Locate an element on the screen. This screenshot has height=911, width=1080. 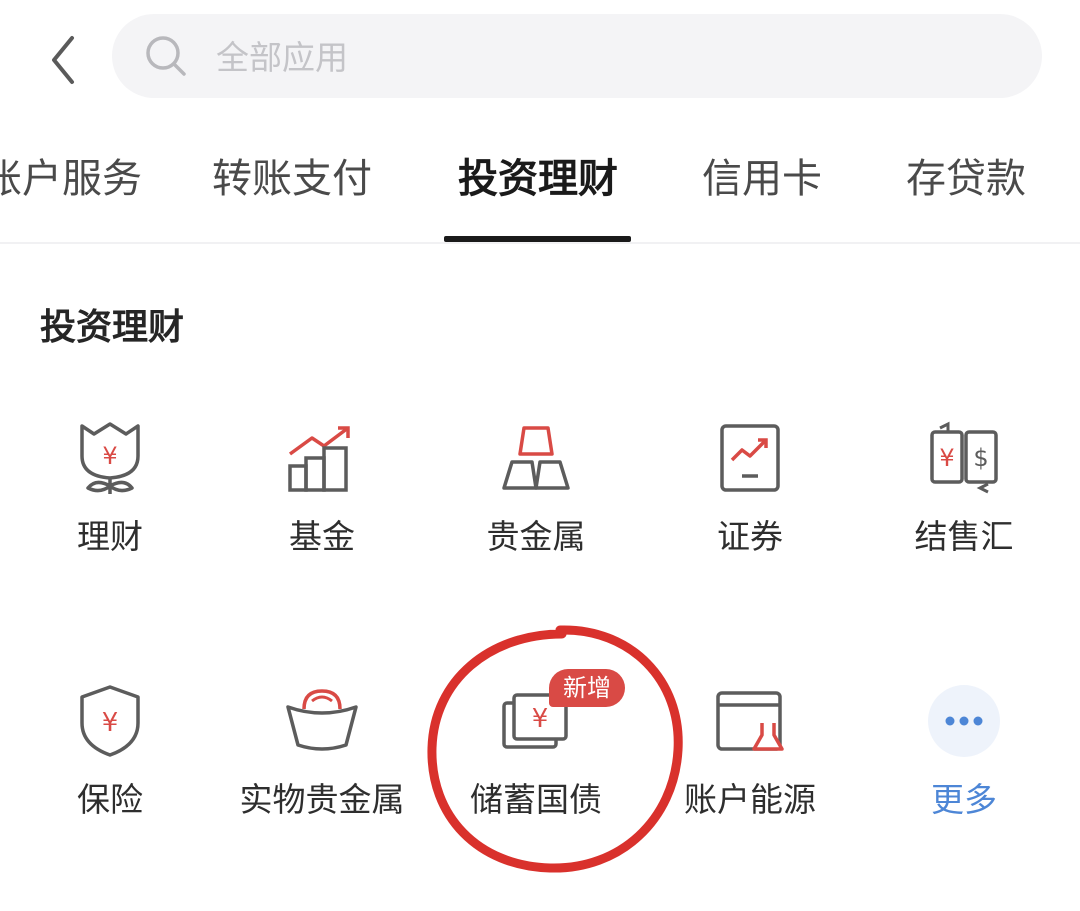
highlight-circle is located at coordinates (555, 749).